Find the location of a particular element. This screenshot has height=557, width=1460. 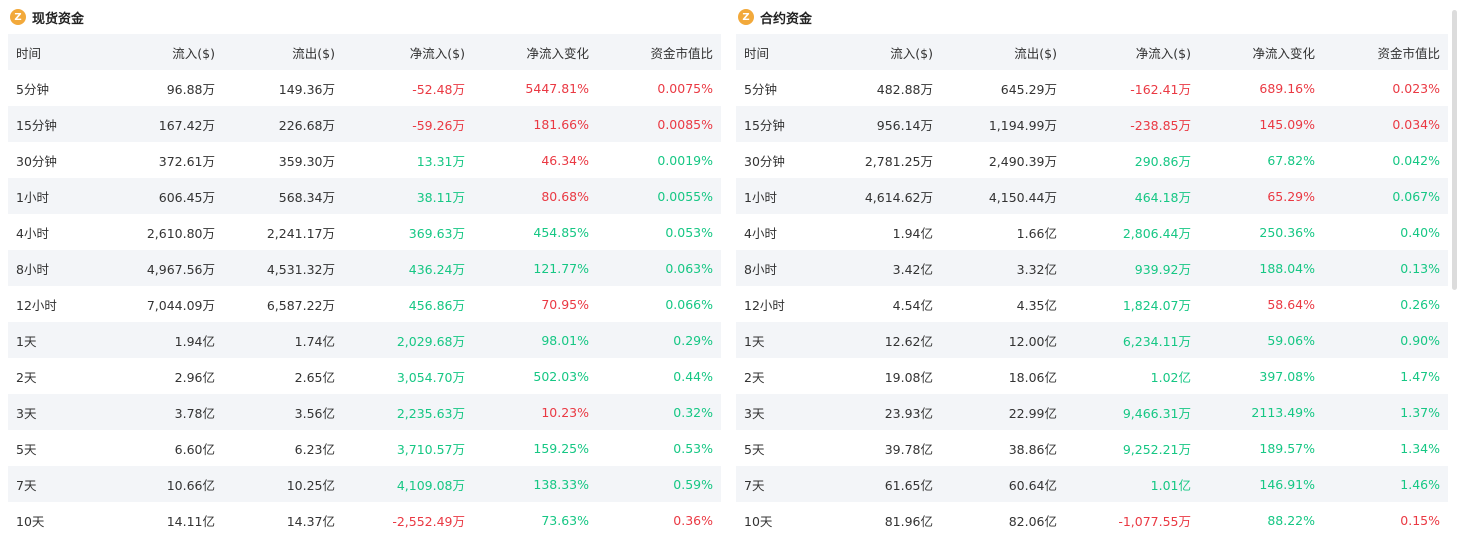

table-row: 2天 2.96亿 2.65亿 3,054.70万 502.03% 0.44% is located at coordinates (364, 376).